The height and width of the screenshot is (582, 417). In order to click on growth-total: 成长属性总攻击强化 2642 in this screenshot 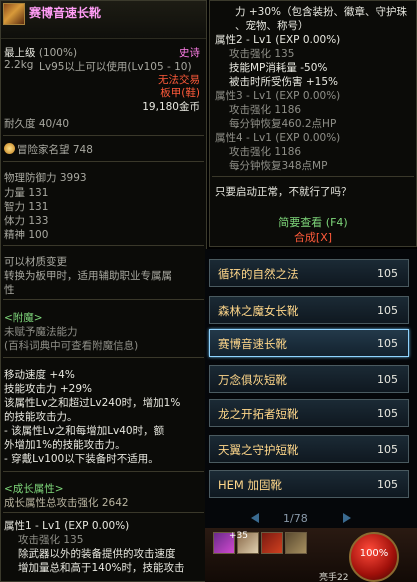, I will do `click(66, 503)`.